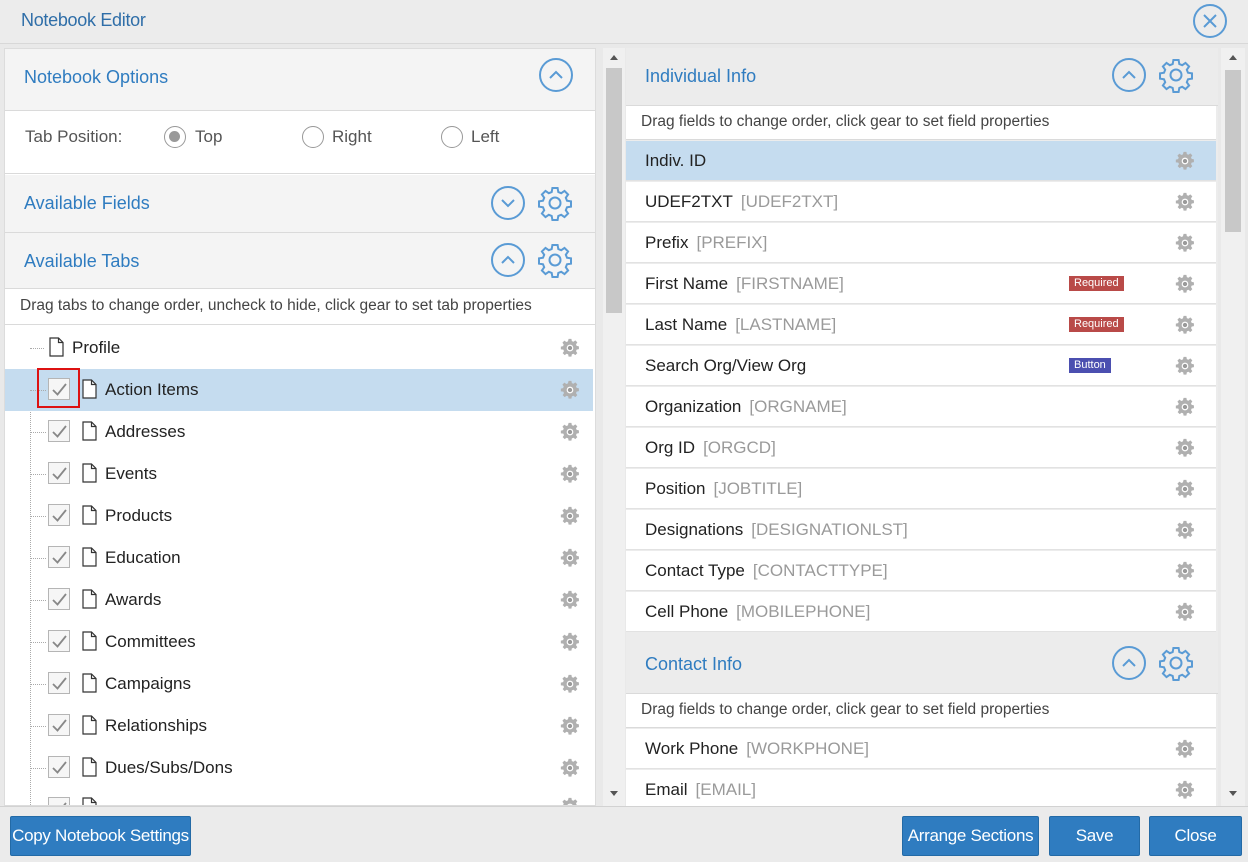  I want to click on tree-row-tab: Awards, so click(299, 600).